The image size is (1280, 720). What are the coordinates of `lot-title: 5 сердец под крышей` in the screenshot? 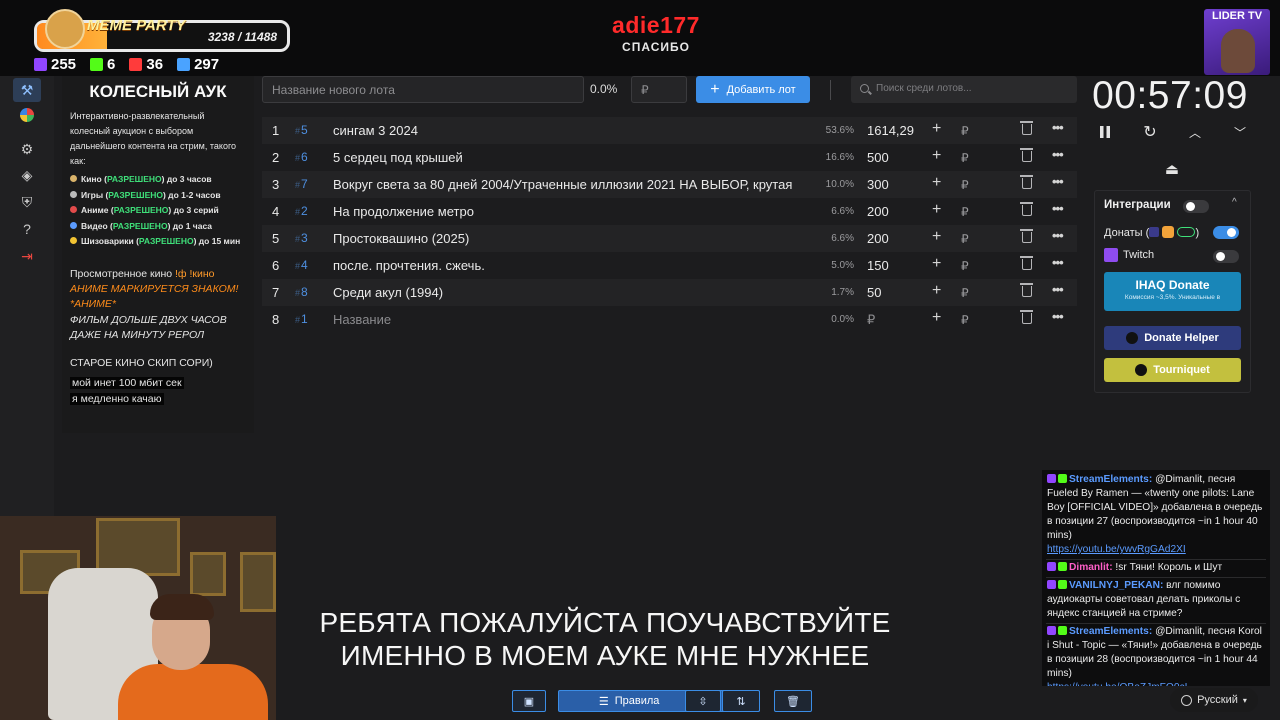 It's located at (398, 157).